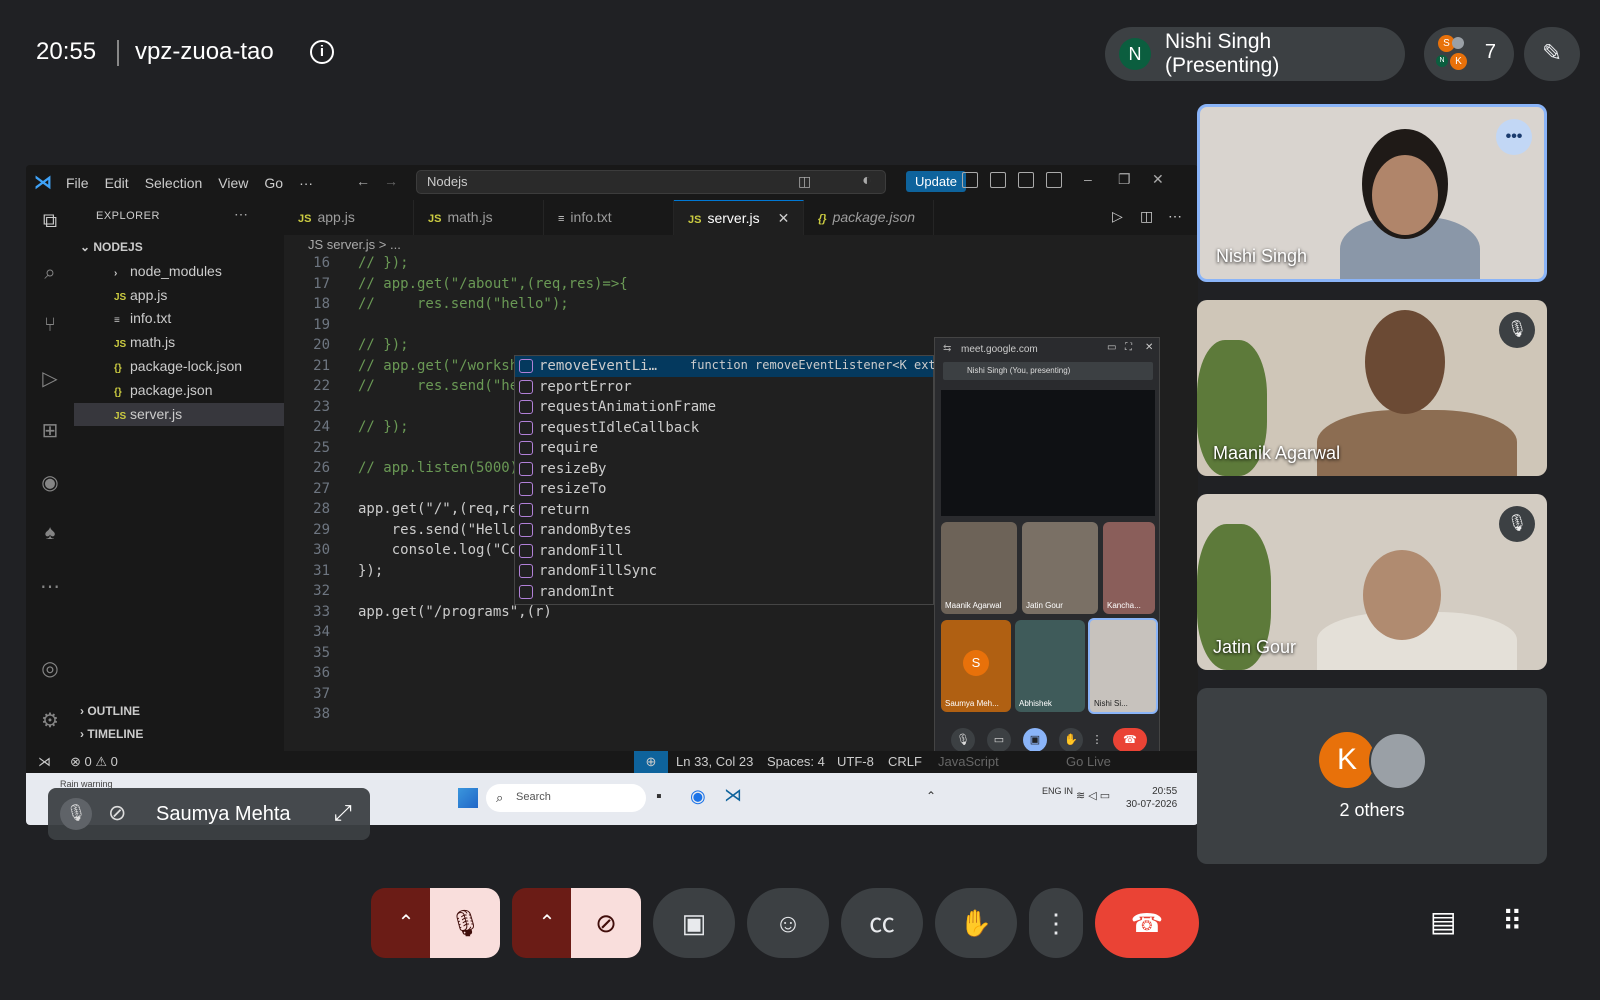 Image resolution: width=1600 pixels, height=1000 pixels. I want to click on pip-mic-icon: 🎙, so click(963, 740).